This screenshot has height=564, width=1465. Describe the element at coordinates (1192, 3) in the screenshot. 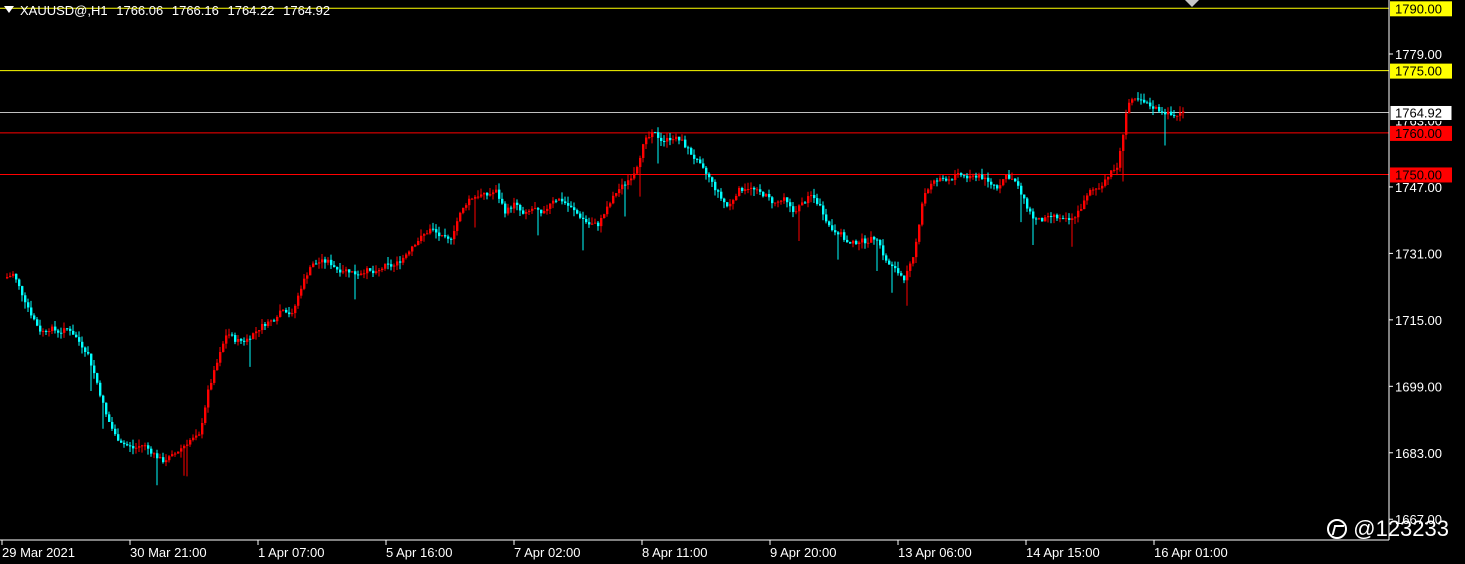

I see `shift-marker-icon` at that location.